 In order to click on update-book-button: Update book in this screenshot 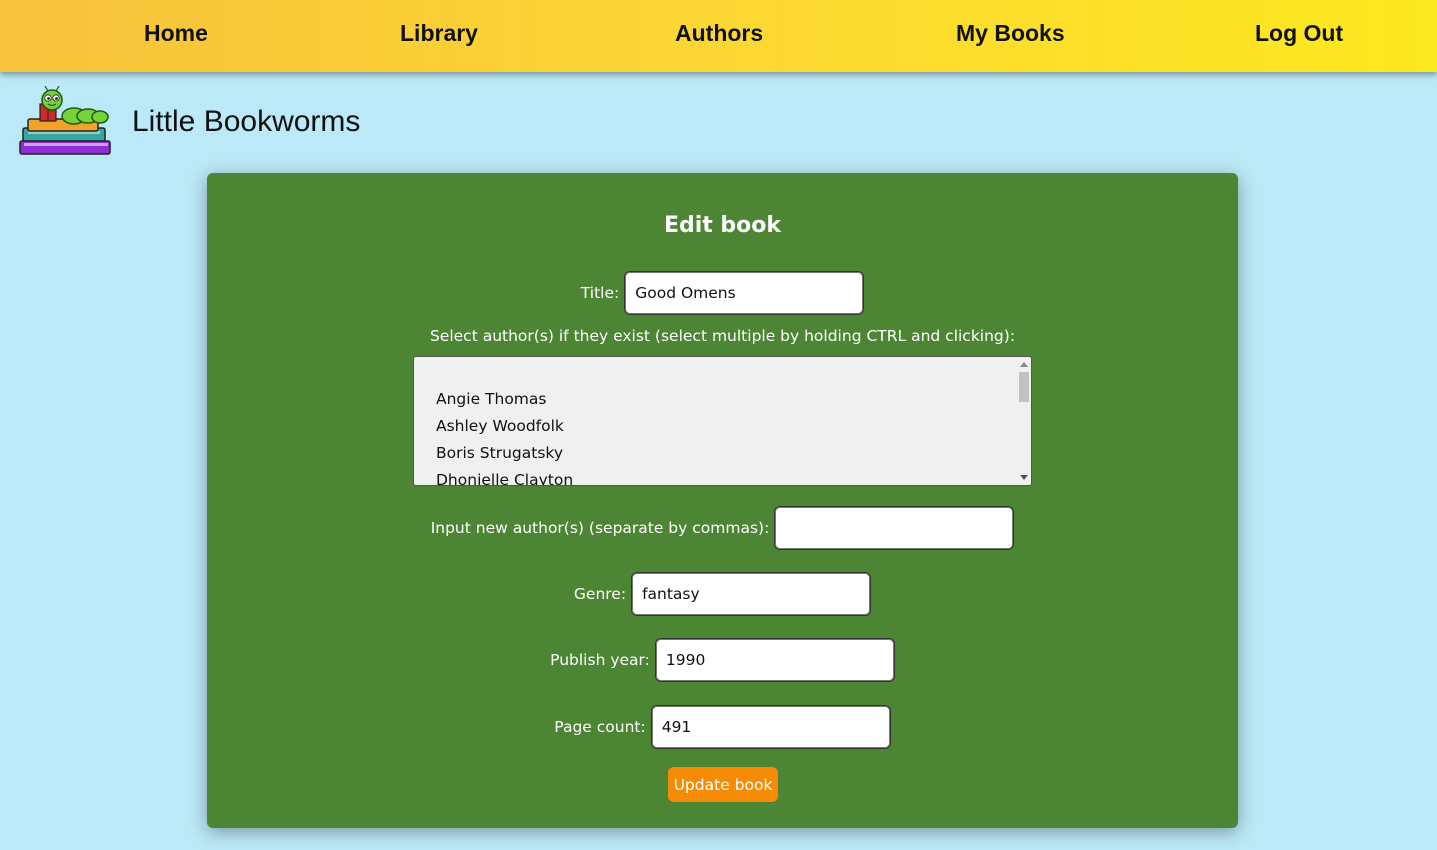, I will do `click(723, 784)`.